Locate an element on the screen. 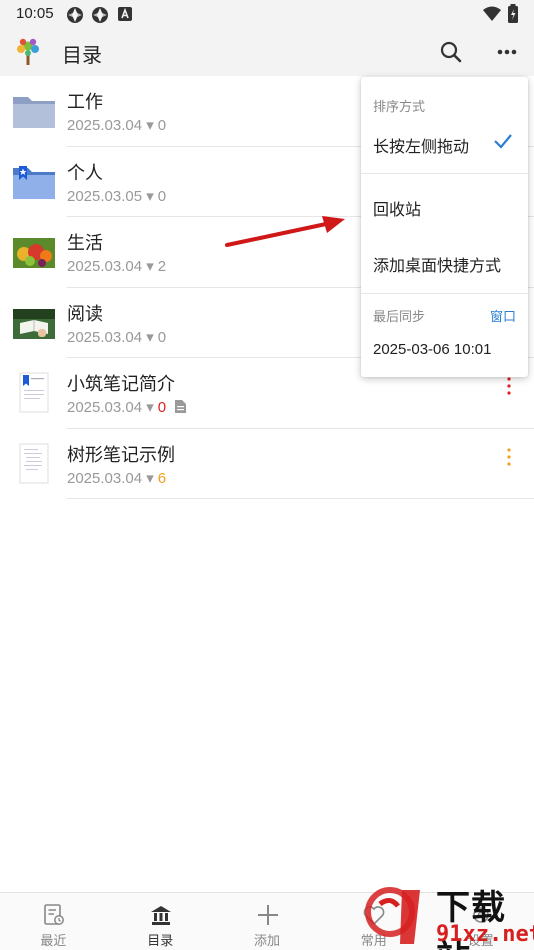 The width and height of the screenshot is (534, 950). list-item: 树形笔记示例 2025.03.04 ▾ 6 is located at coordinates (267, 464).